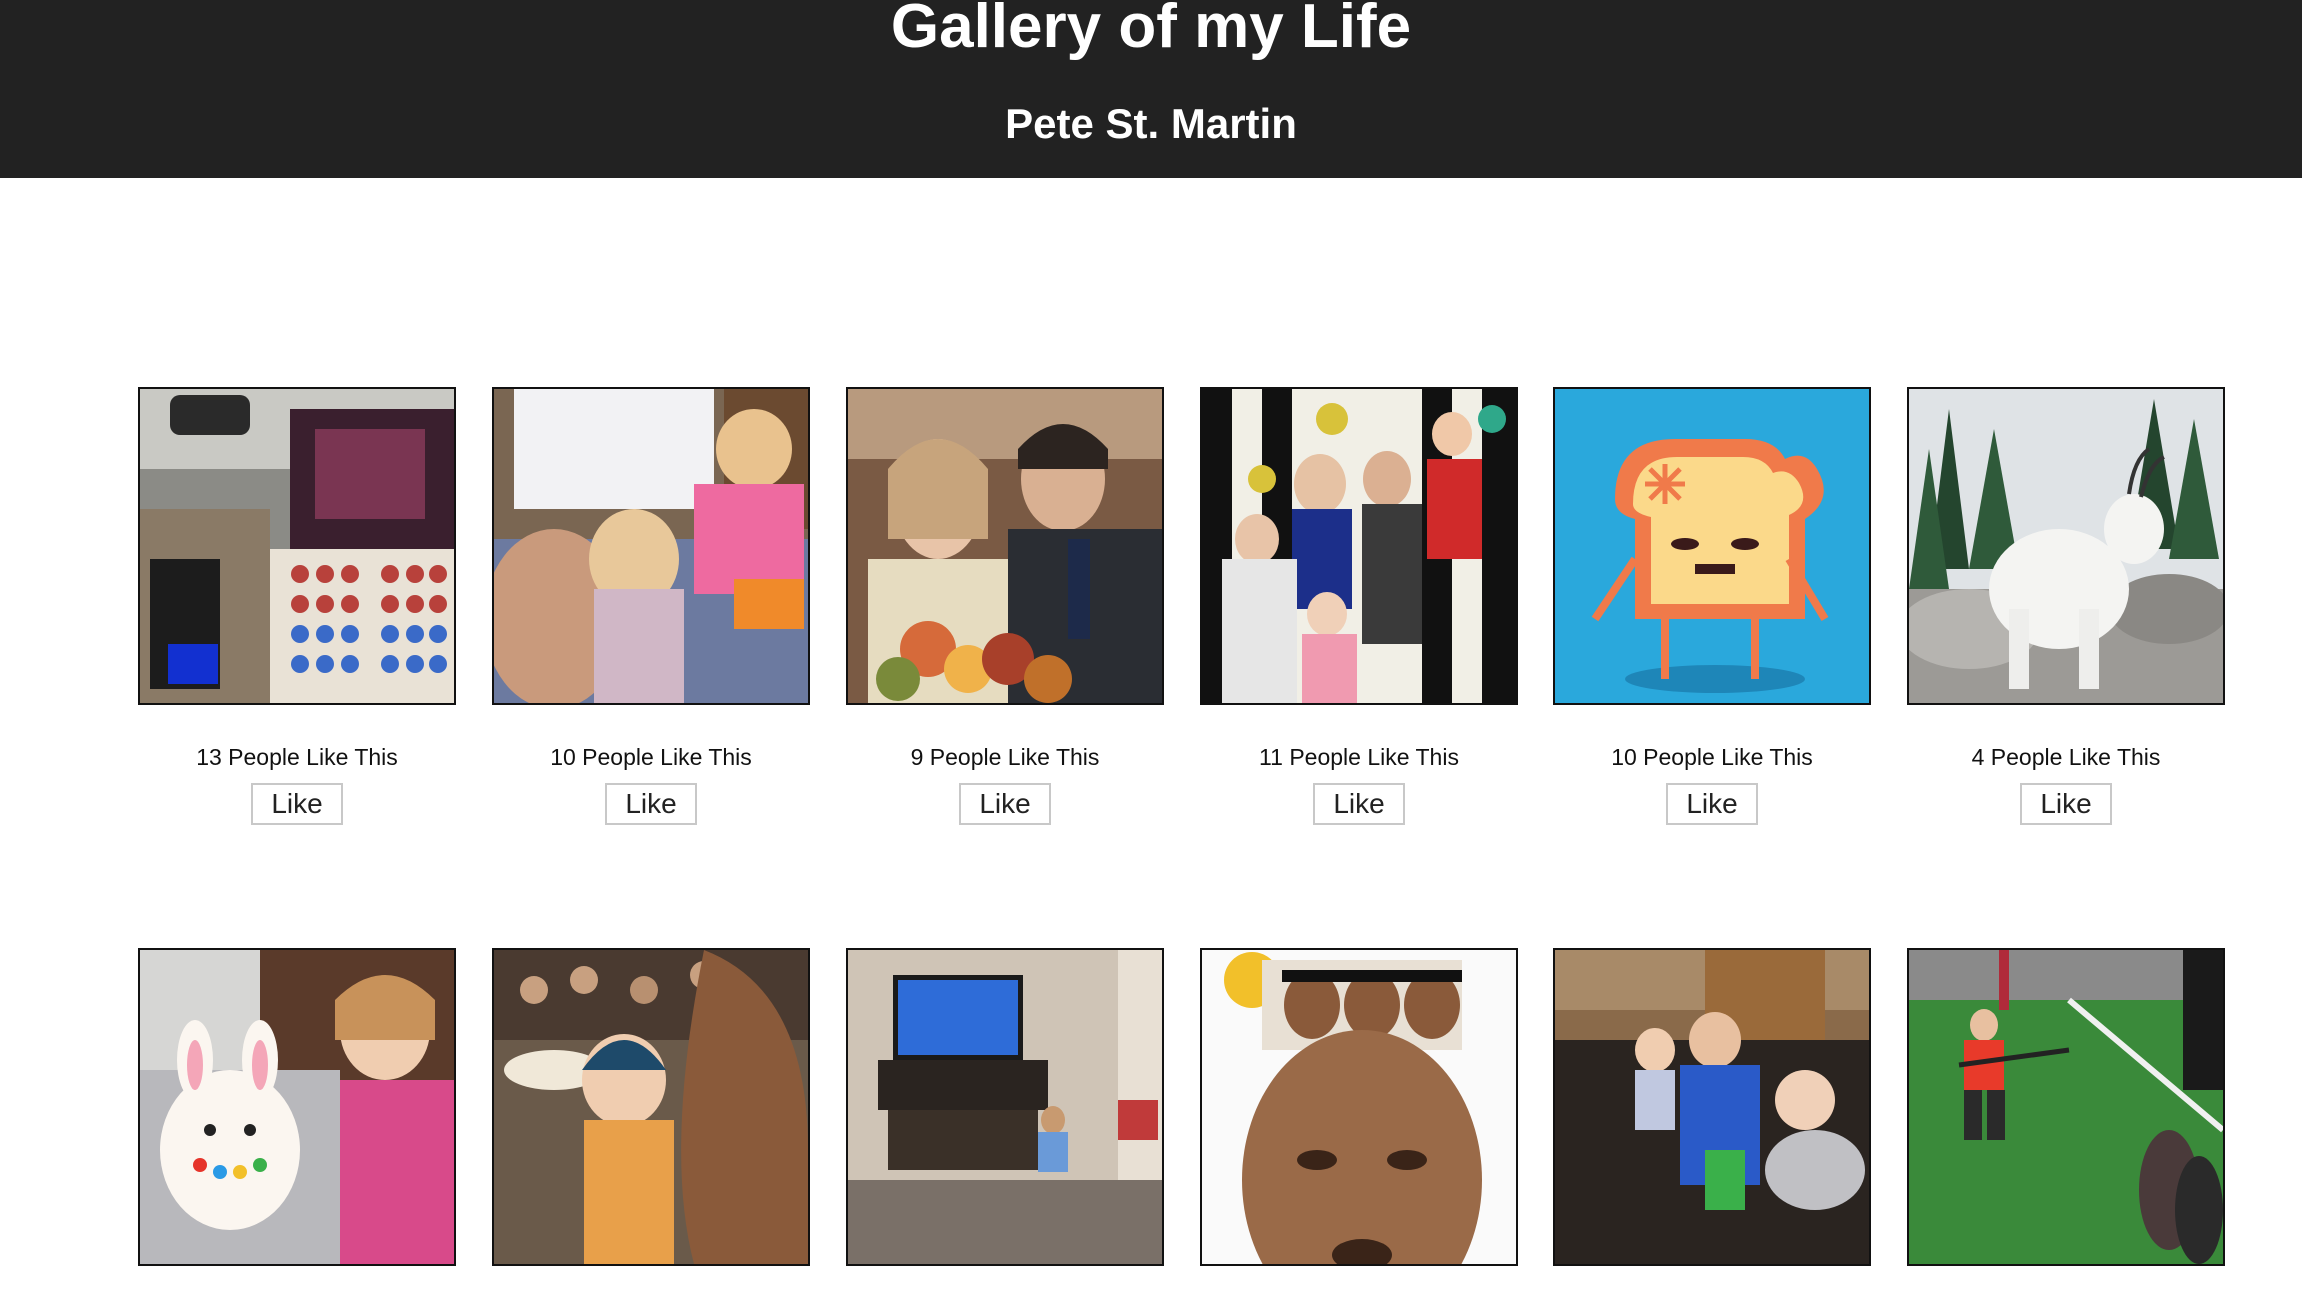 This screenshot has width=2302, height=1304. What do you see at coordinates (1712, 546) in the screenshot?
I see `gallery-photo-toast-character` at bounding box center [1712, 546].